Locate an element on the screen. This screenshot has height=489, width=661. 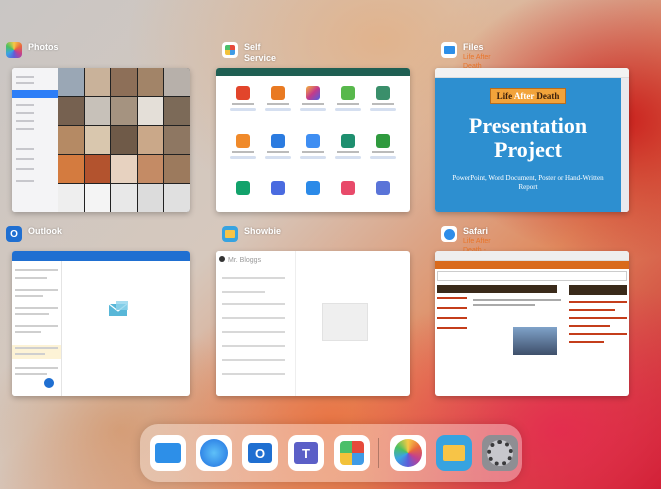
self-service-dock-icon is located at coordinates (352, 453).